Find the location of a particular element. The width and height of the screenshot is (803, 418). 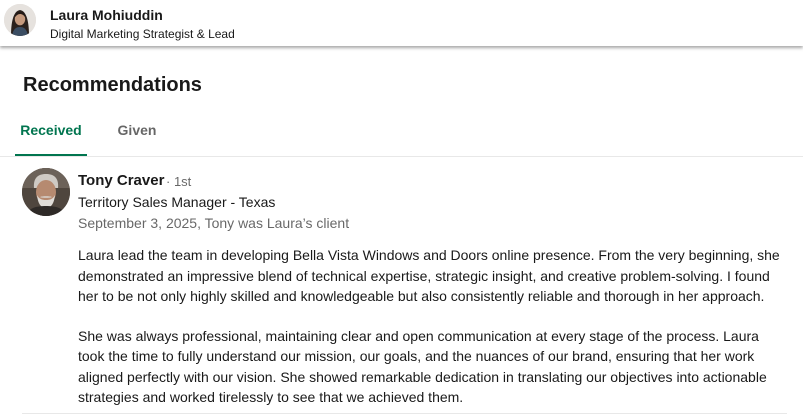

recommender-name: Tony Craver is located at coordinates (121, 180).